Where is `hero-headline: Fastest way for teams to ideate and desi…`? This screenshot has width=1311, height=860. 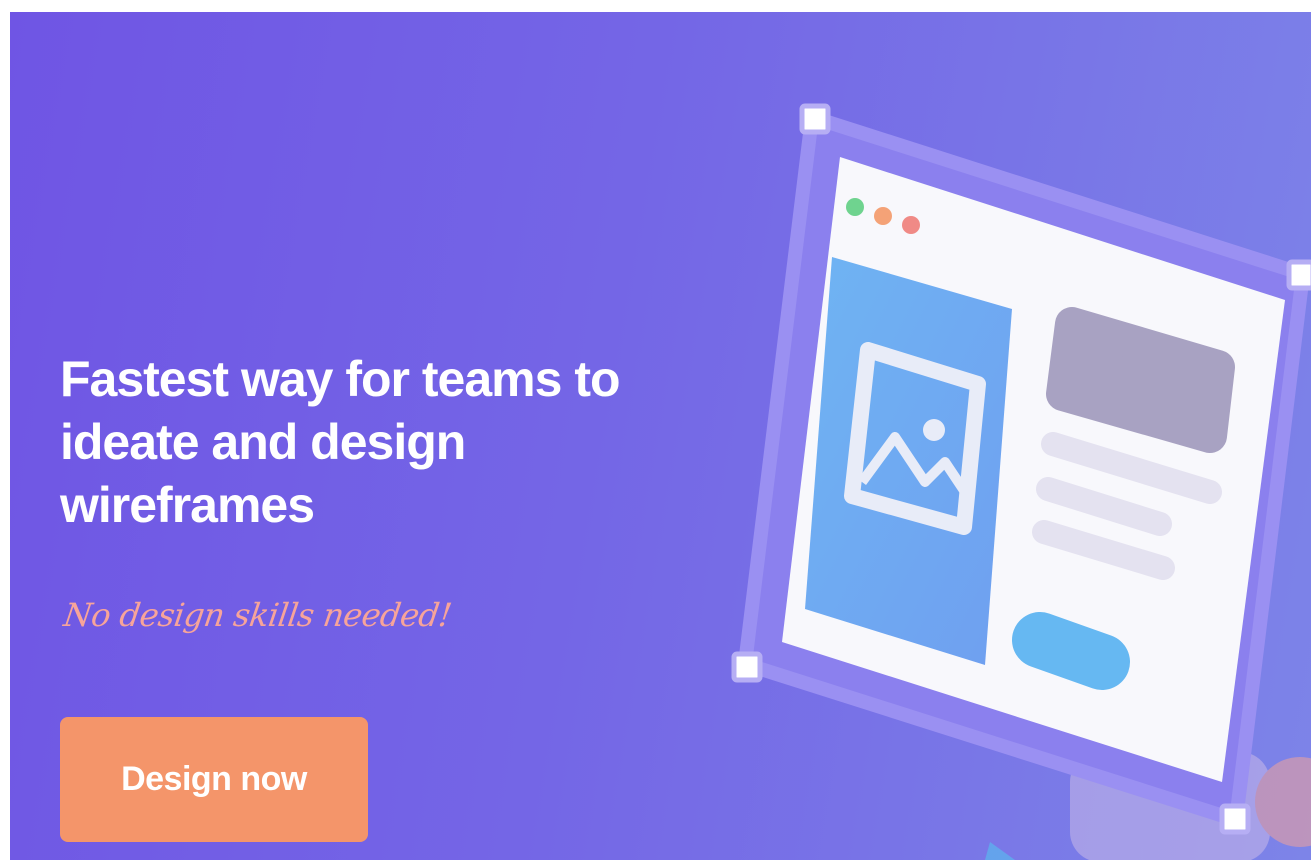 hero-headline: Fastest way for teams to ideate and desi… is located at coordinates (340, 442).